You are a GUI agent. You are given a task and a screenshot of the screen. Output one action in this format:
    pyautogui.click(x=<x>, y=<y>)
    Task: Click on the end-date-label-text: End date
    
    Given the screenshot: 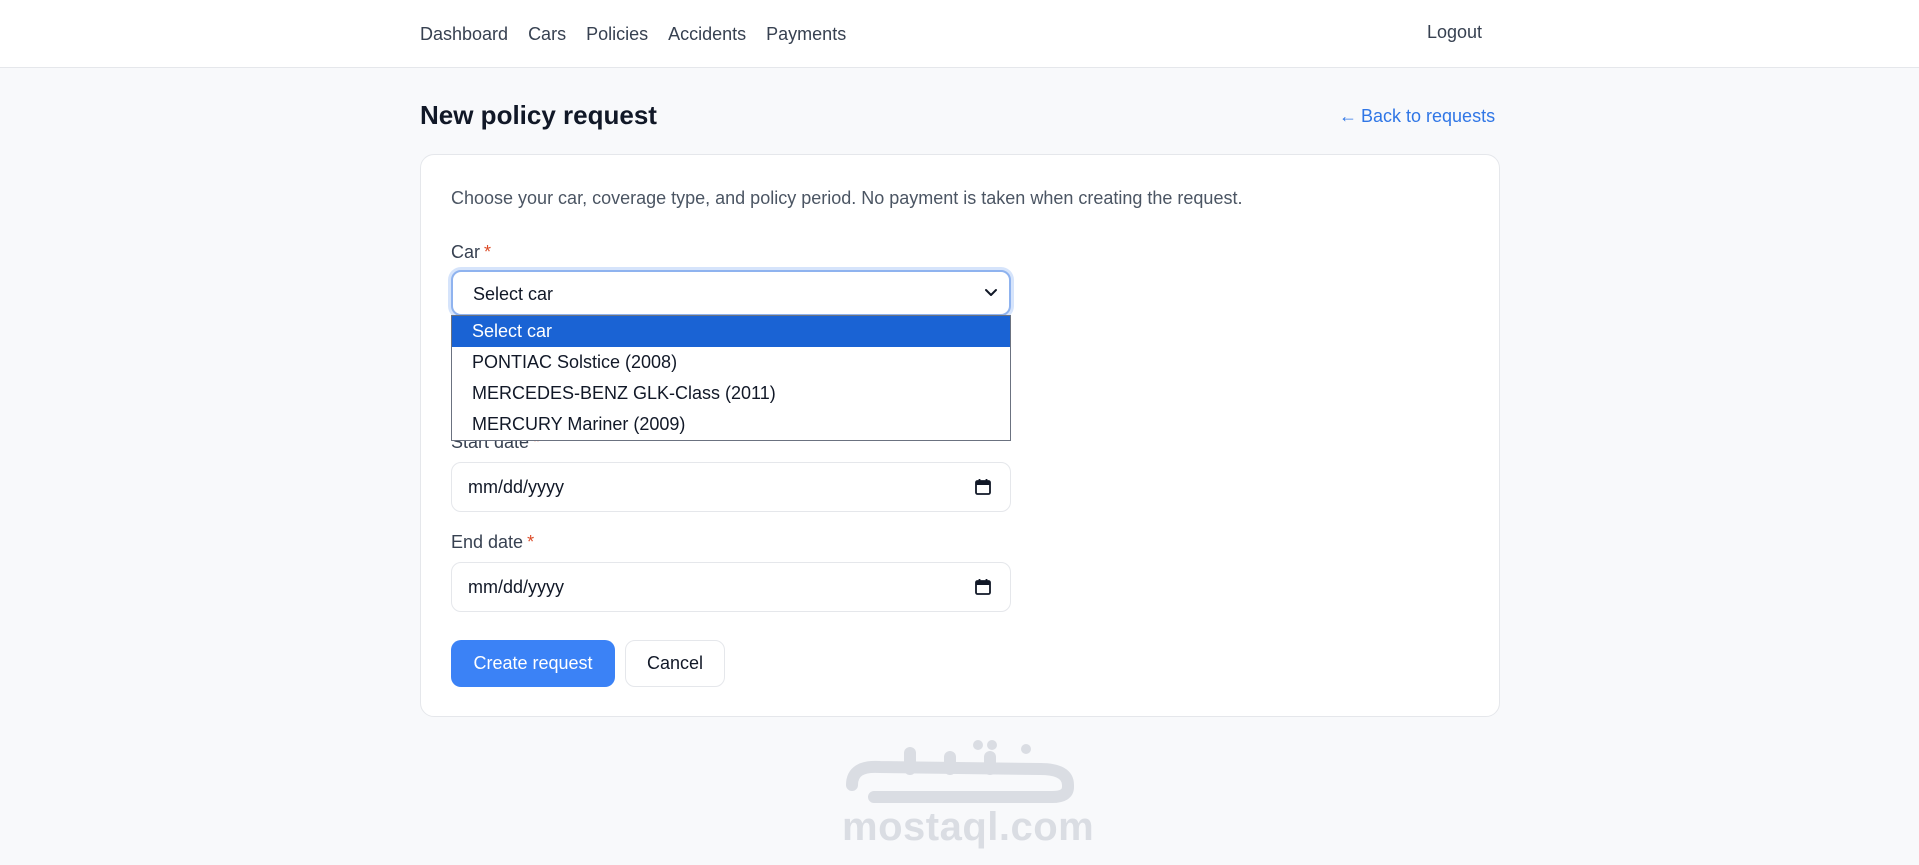 What is the action you would take?
    pyautogui.click(x=487, y=542)
    